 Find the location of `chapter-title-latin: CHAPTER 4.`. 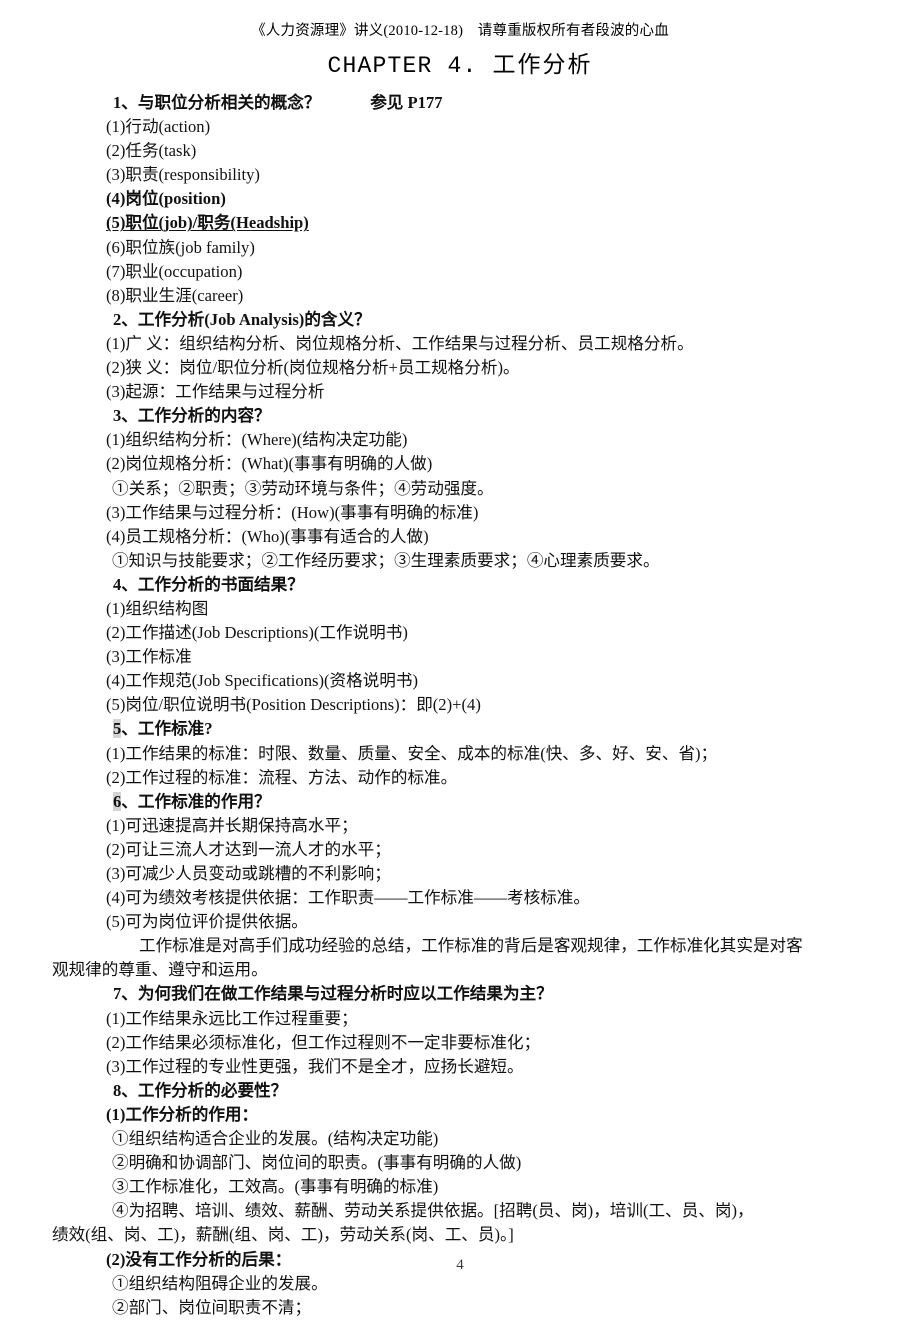

chapter-title-latin: CHAPTER 4. is located at coordinates (402, 66).